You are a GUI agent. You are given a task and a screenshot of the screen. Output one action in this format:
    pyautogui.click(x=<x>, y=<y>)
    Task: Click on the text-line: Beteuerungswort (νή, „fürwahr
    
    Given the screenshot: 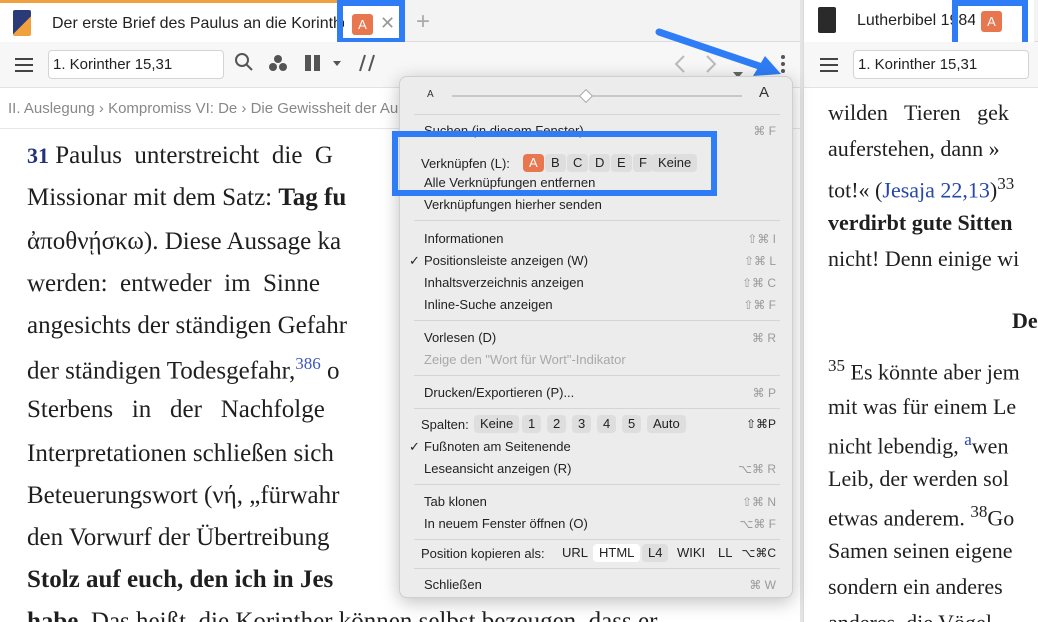 What is the action you would take?
    pyautogui.click(x=183, y=496)
    